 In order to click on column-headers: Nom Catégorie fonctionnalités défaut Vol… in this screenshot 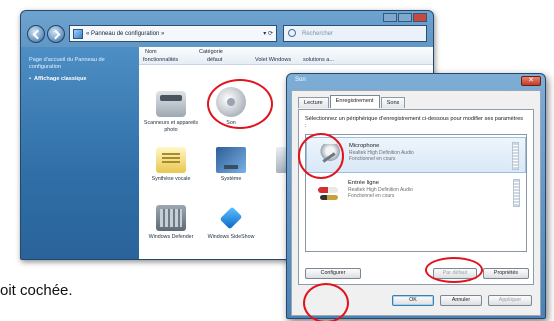, I will do `click(286, 56)`.